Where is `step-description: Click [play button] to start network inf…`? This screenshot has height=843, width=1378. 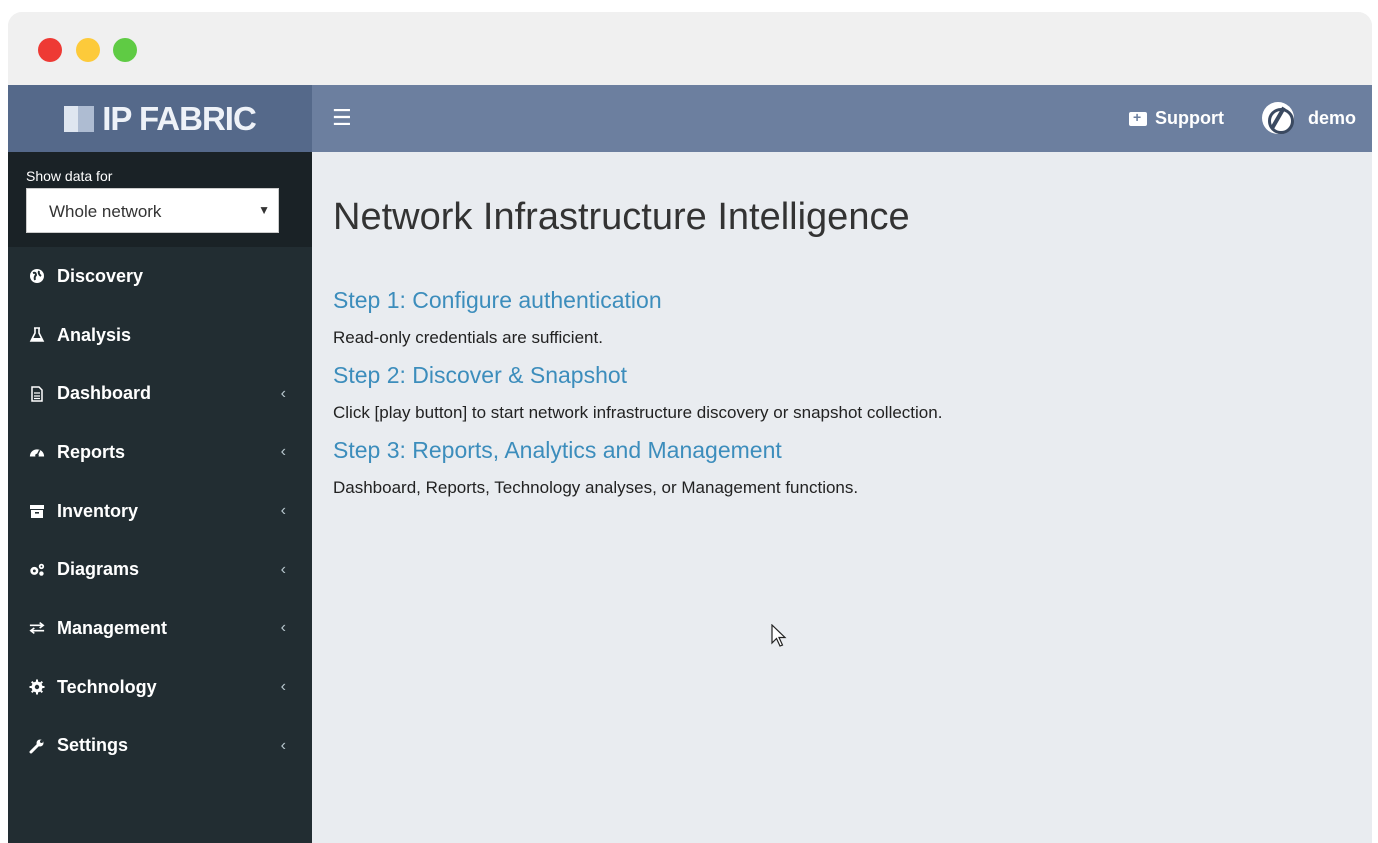
step-description: Click [play button] to start network inf… is located at coordinates (638, 412).